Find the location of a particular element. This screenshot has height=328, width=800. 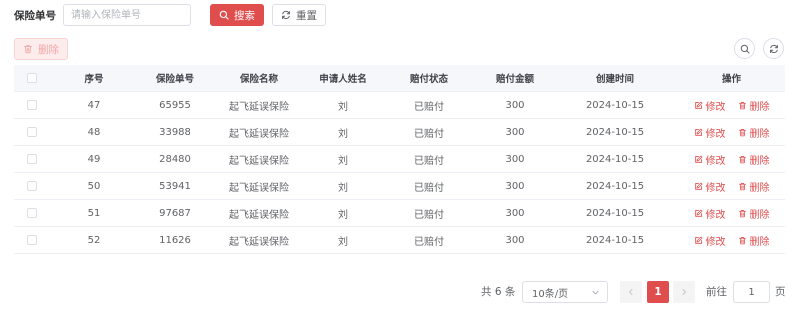

reset-button: 重置 is located at coordinates (299, 15).